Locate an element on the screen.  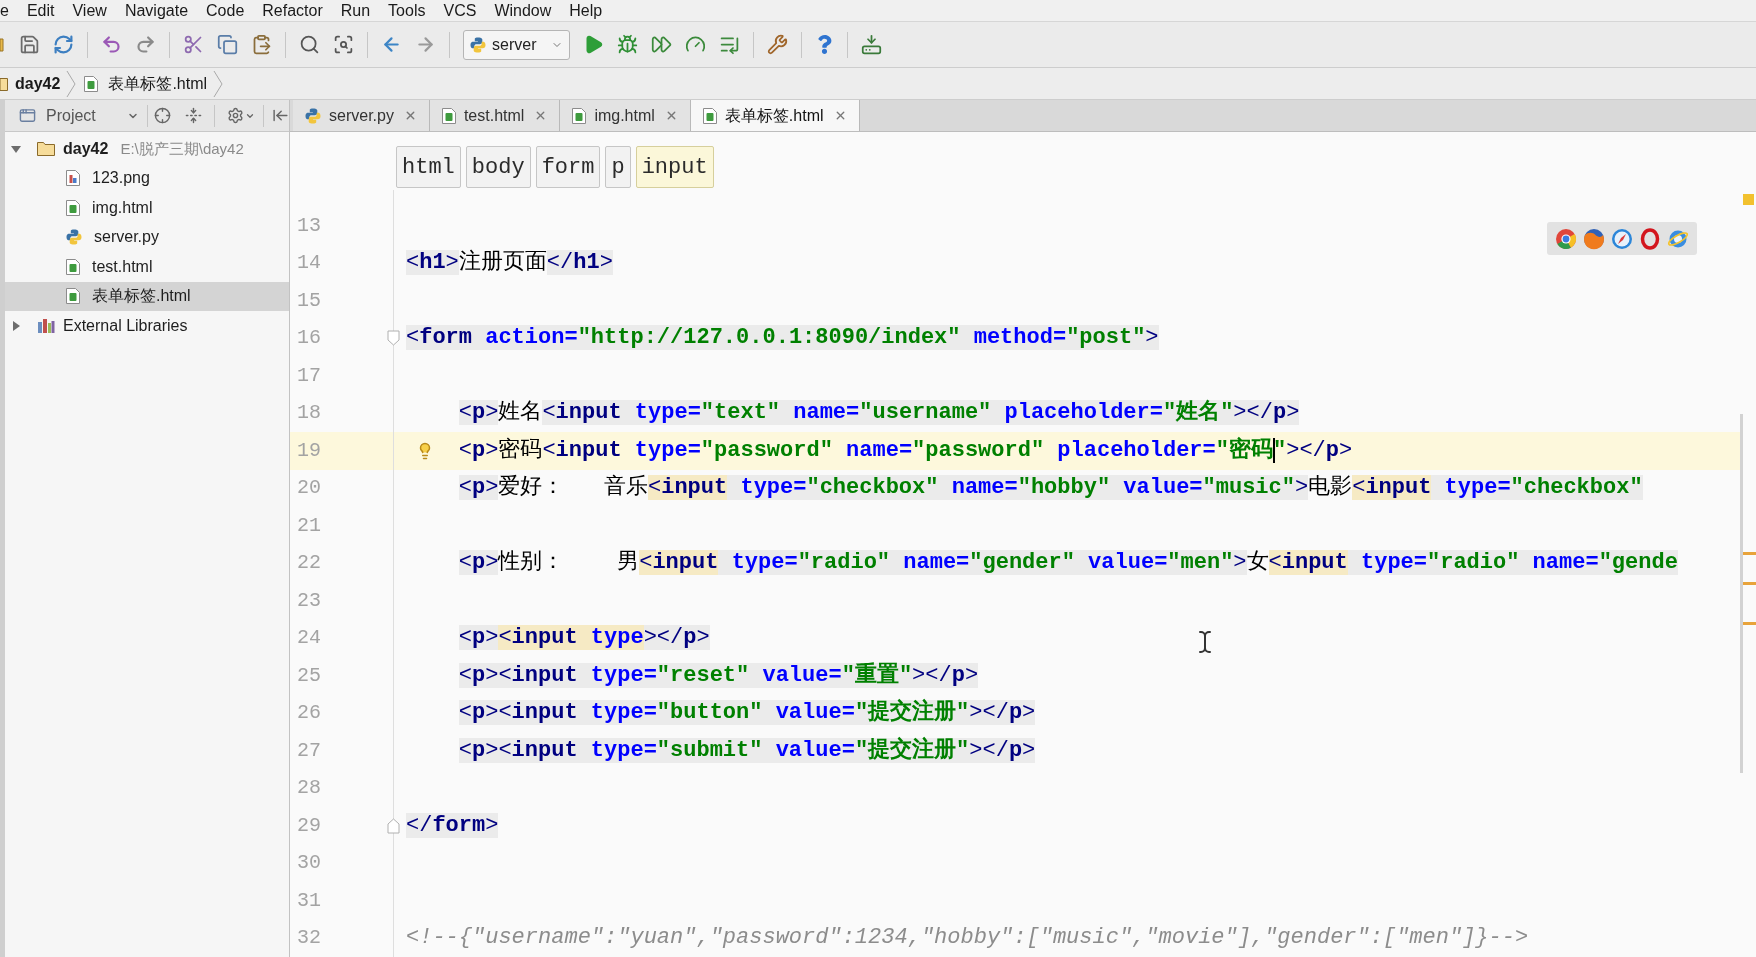
redo-icon is located at coordinates (145, 44).